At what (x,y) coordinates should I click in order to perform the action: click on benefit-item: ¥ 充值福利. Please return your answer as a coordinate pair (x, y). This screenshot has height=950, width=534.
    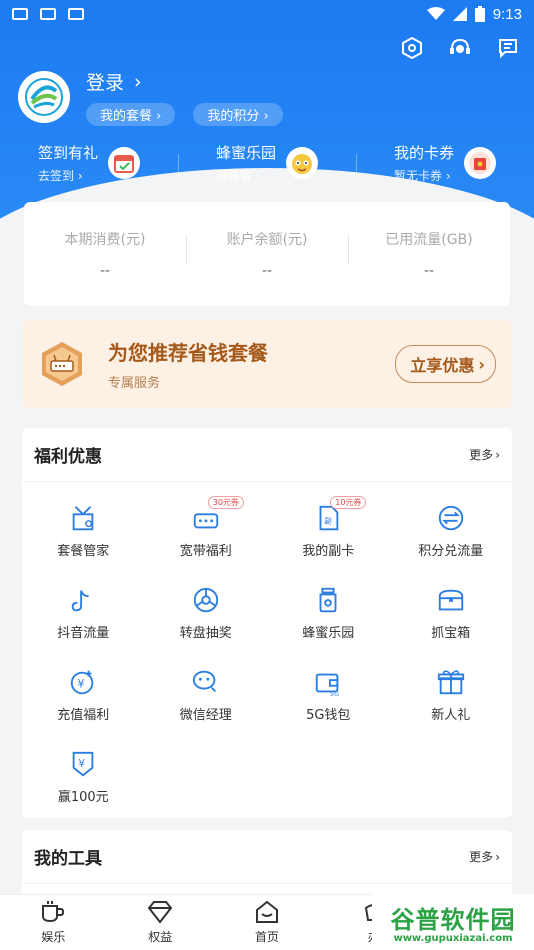
    Looking at the image, I should click on (83, 701).